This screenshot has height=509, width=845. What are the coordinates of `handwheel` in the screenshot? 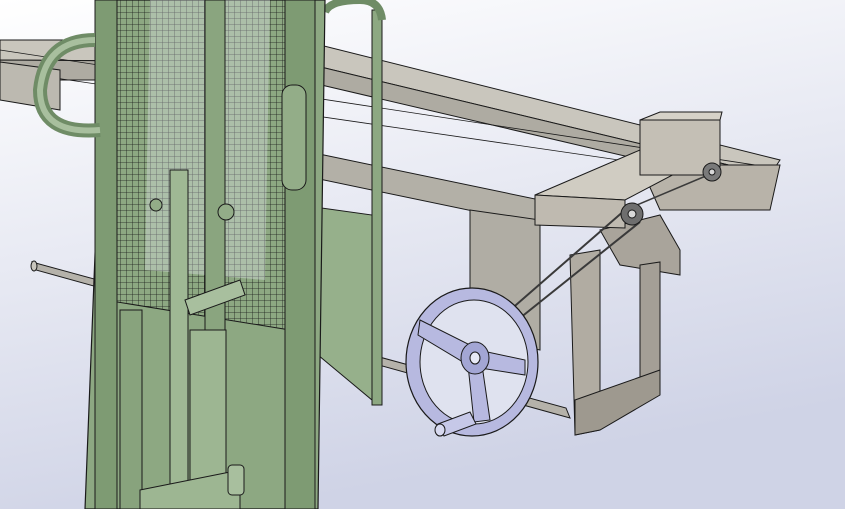 It's located at (472, 362).